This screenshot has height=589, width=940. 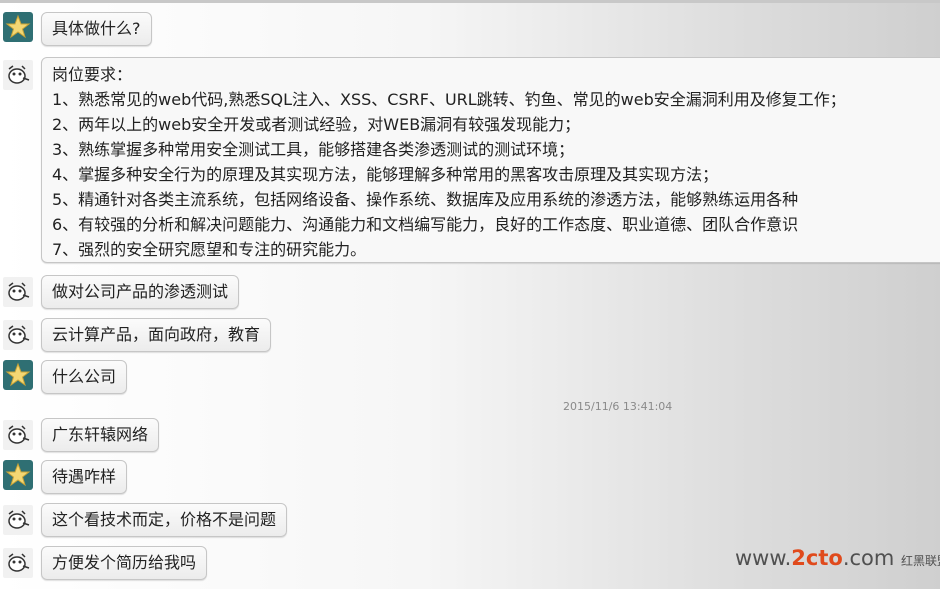 What do you see at coordinates (84, 377) in the screenshot?
I see `message-bubble: 什么公司` at bounding box center [84, 377].